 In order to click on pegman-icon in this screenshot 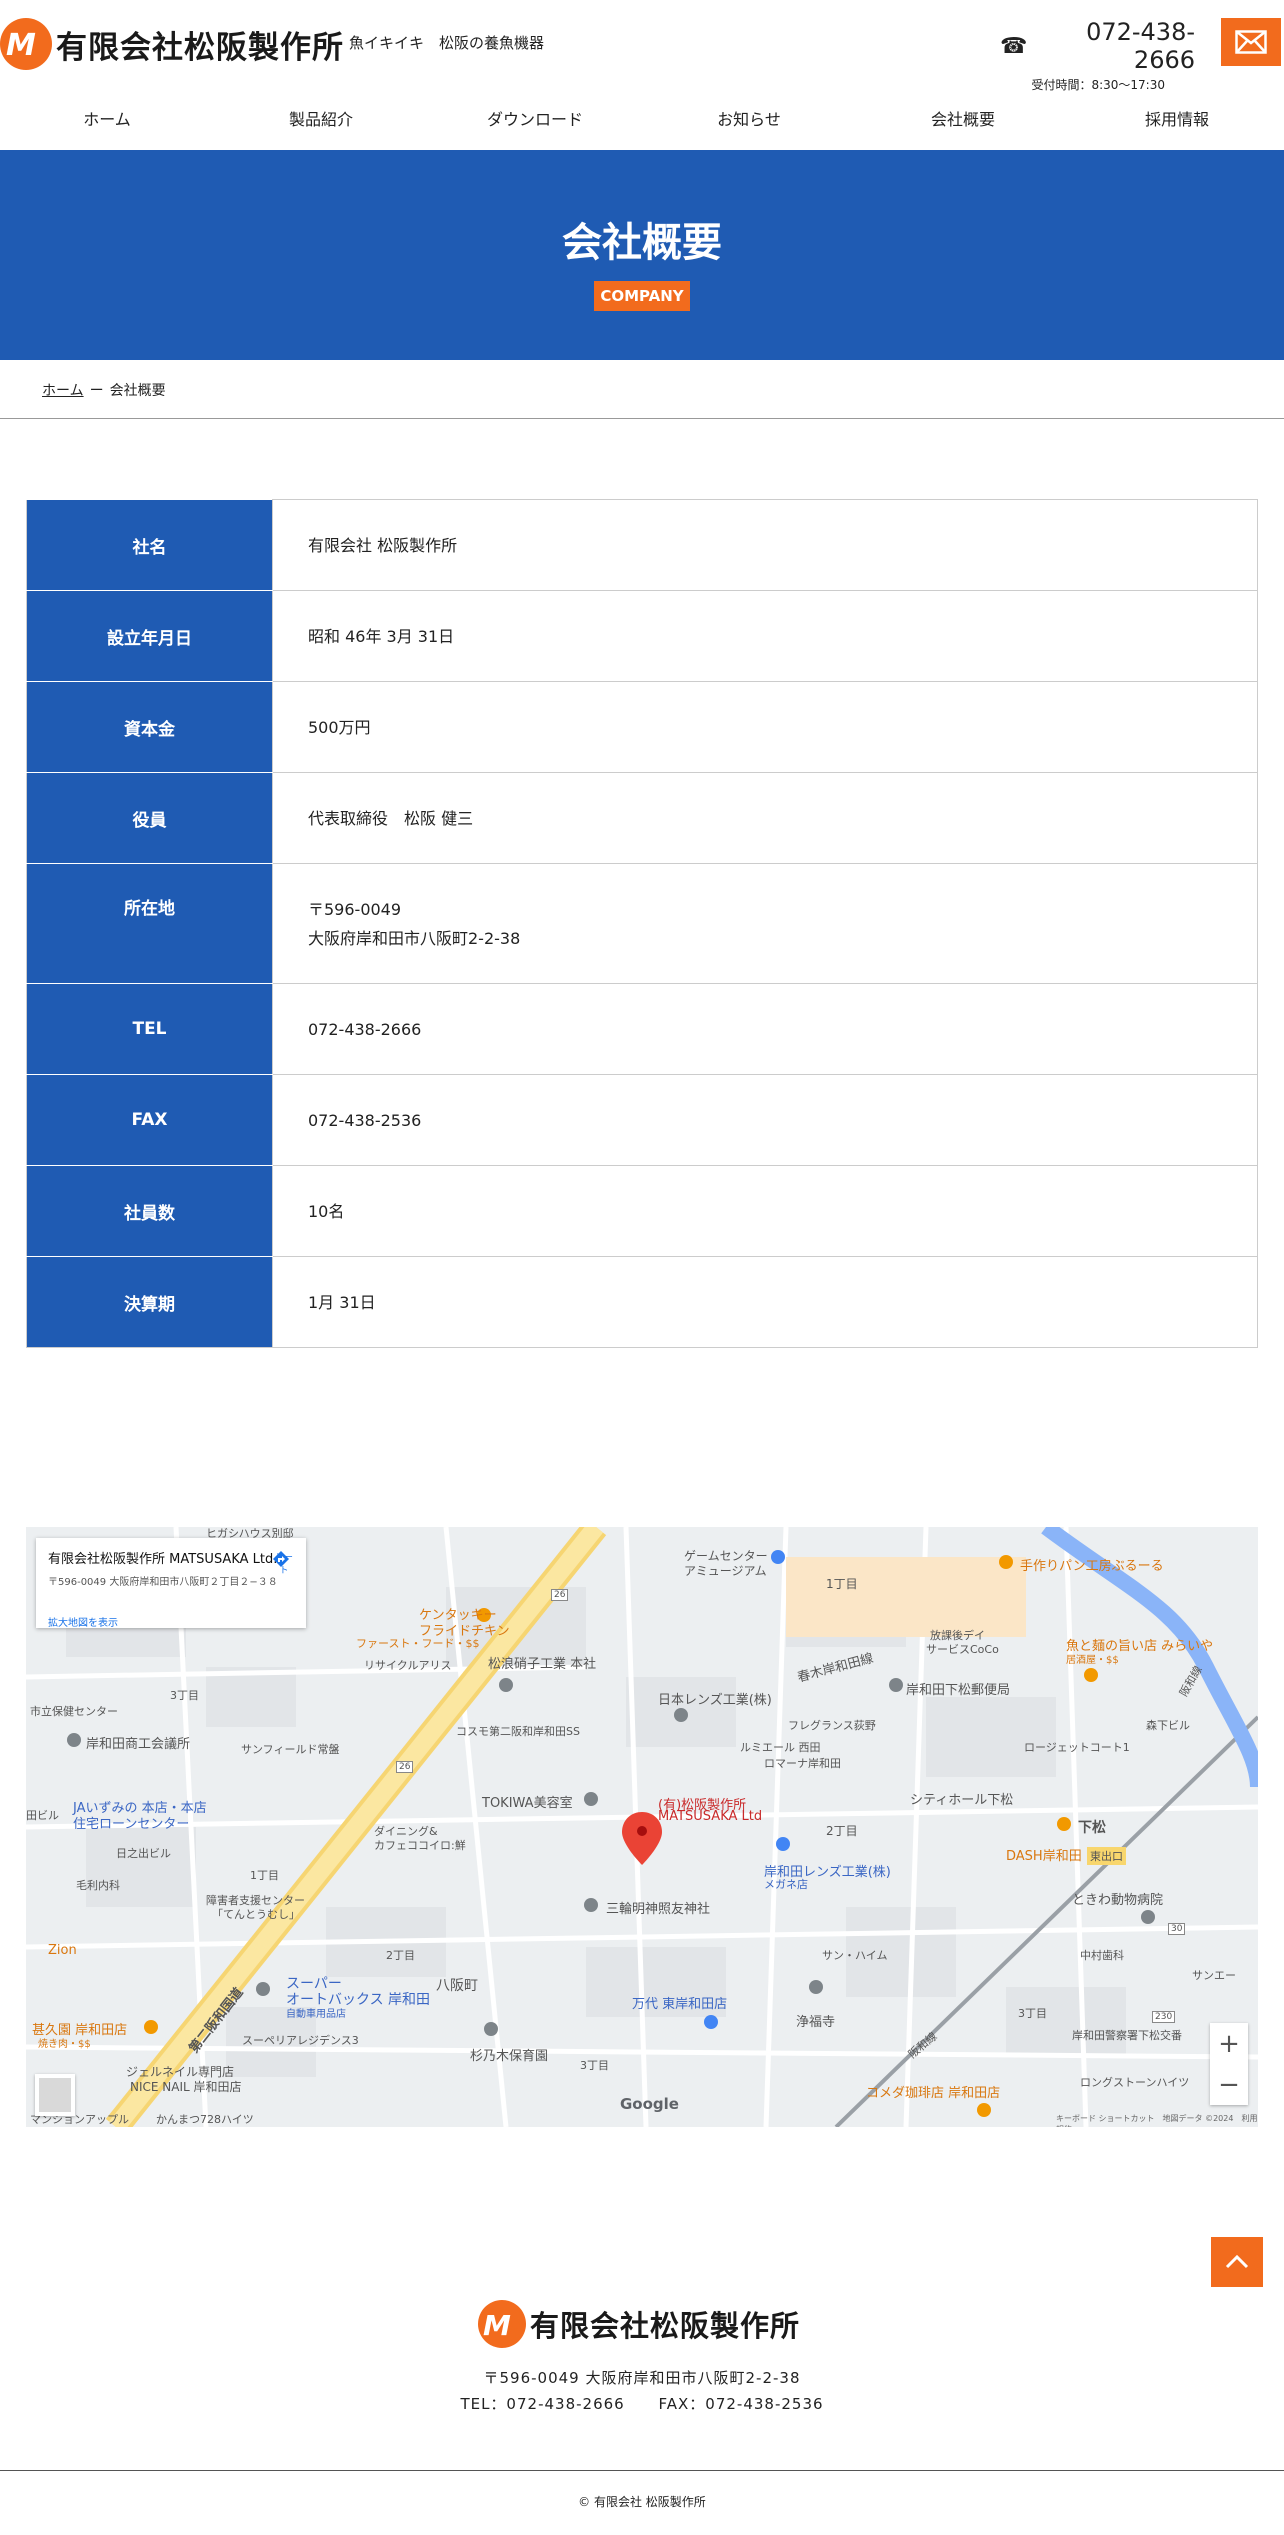, I will do `click(55, 2095)`.